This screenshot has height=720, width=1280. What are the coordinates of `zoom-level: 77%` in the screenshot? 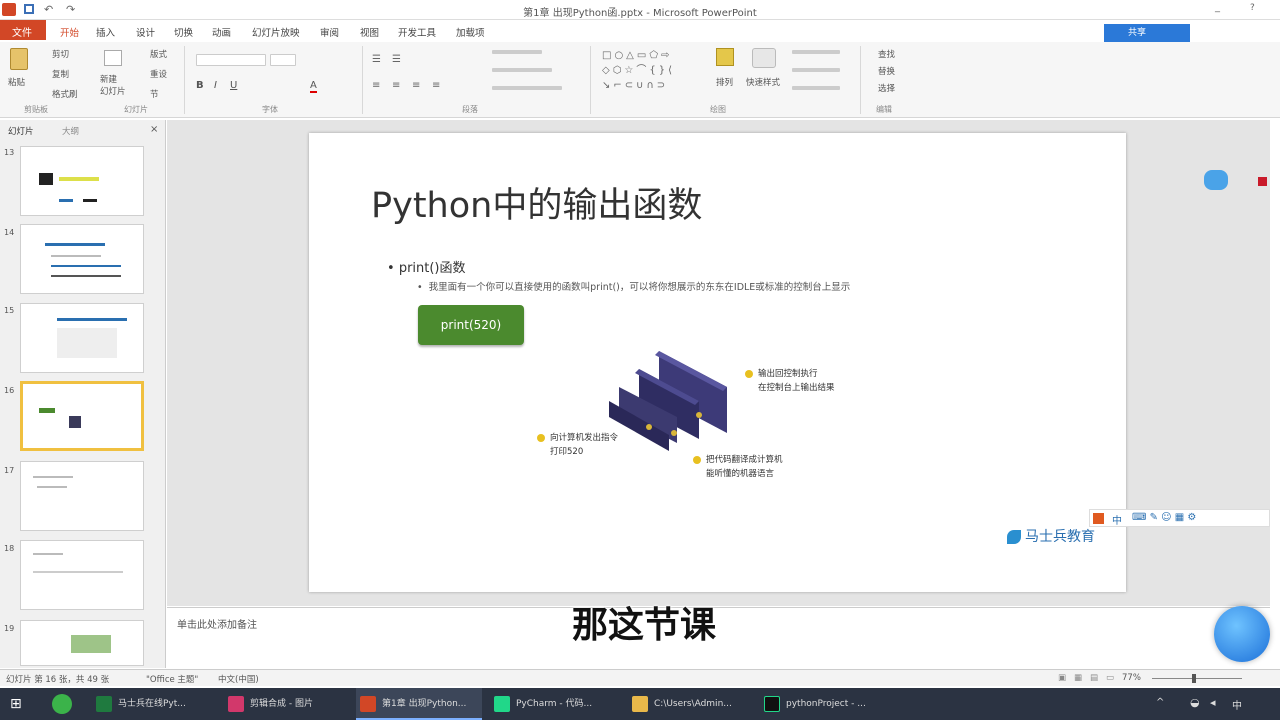 It's located at (1131, 678).